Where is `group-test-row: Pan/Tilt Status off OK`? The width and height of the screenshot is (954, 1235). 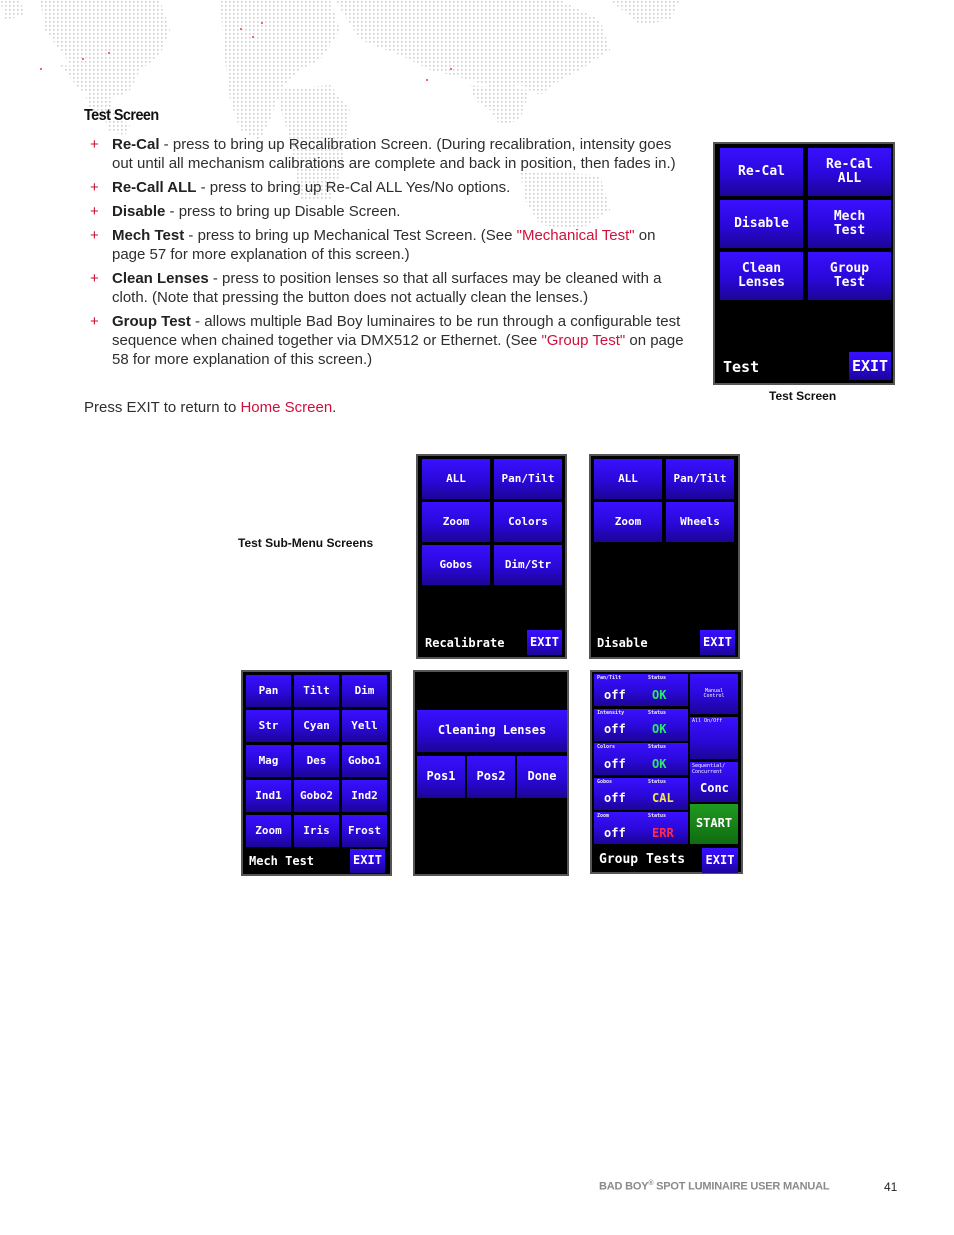 group-test-row: Pan/Tilt Status off OK is located at coordinates (641, 690).